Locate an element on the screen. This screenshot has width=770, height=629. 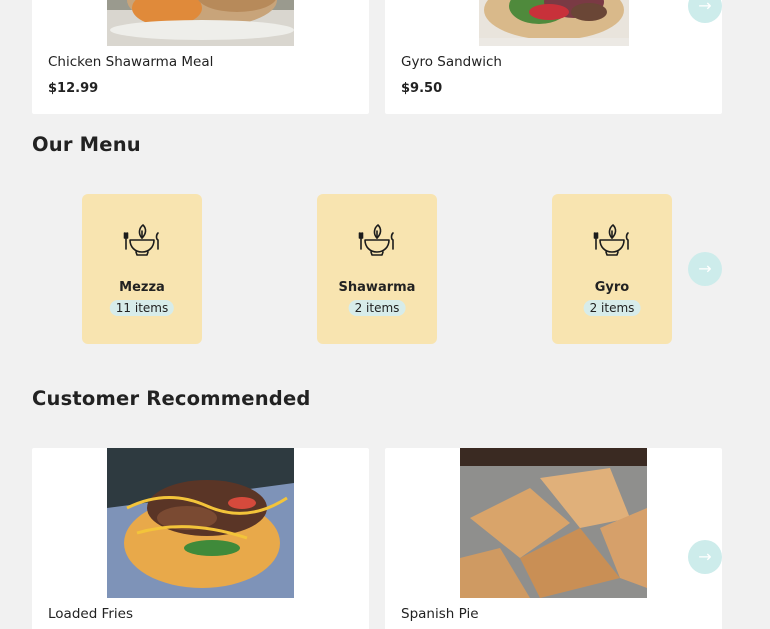
product-photo-spanish-pie is located at coordinates (553, 523).